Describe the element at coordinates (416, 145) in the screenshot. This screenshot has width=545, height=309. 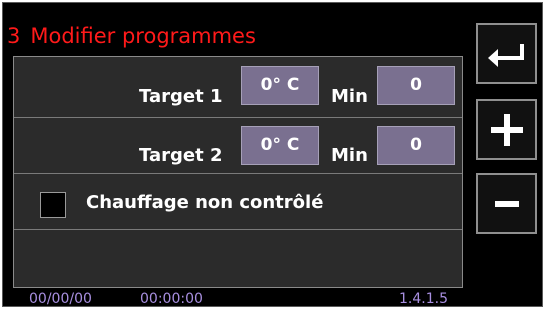
I see `target-2-minutes-field: 0` at that location.